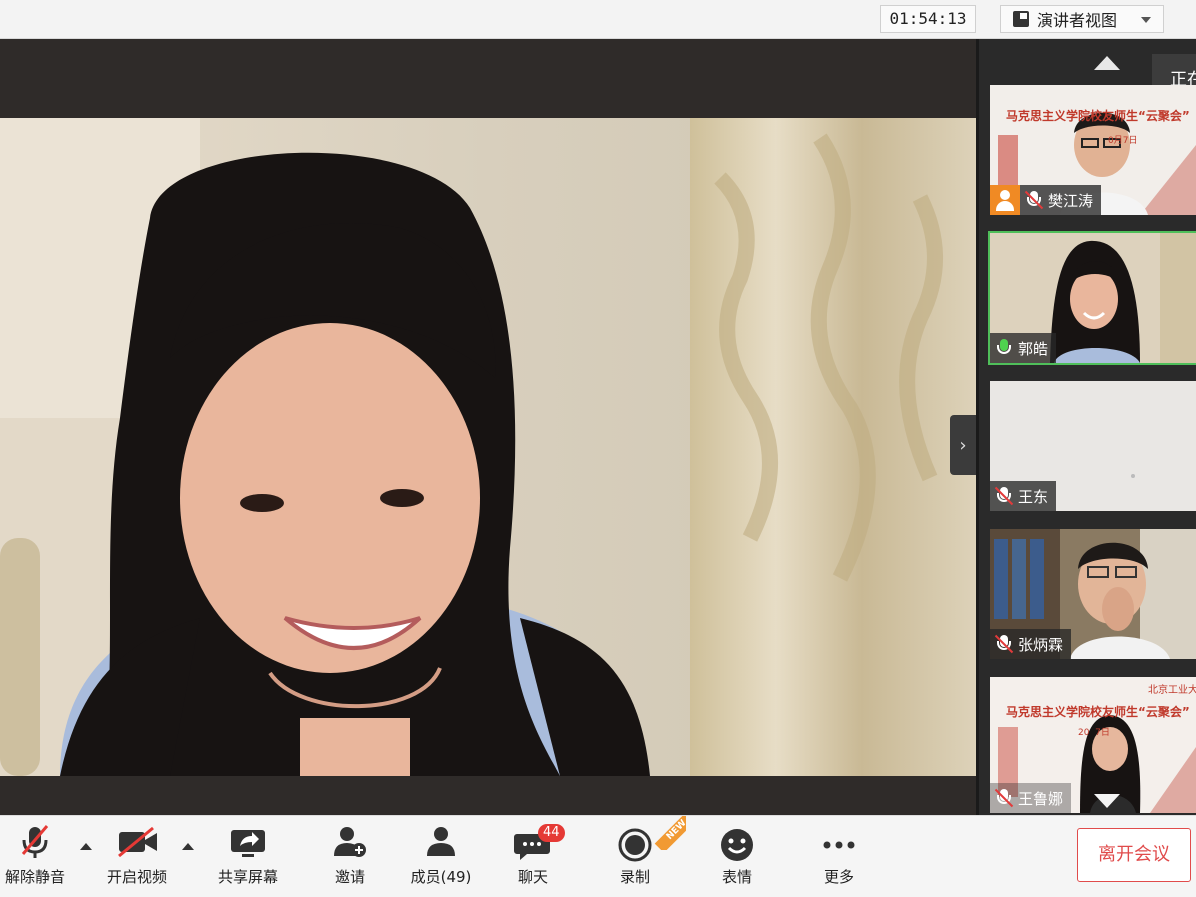 Image resolution: width=1196 pixels, height=897 pixels. I want to click on participant-namebar: 张炳霖, so click(1031, 644).